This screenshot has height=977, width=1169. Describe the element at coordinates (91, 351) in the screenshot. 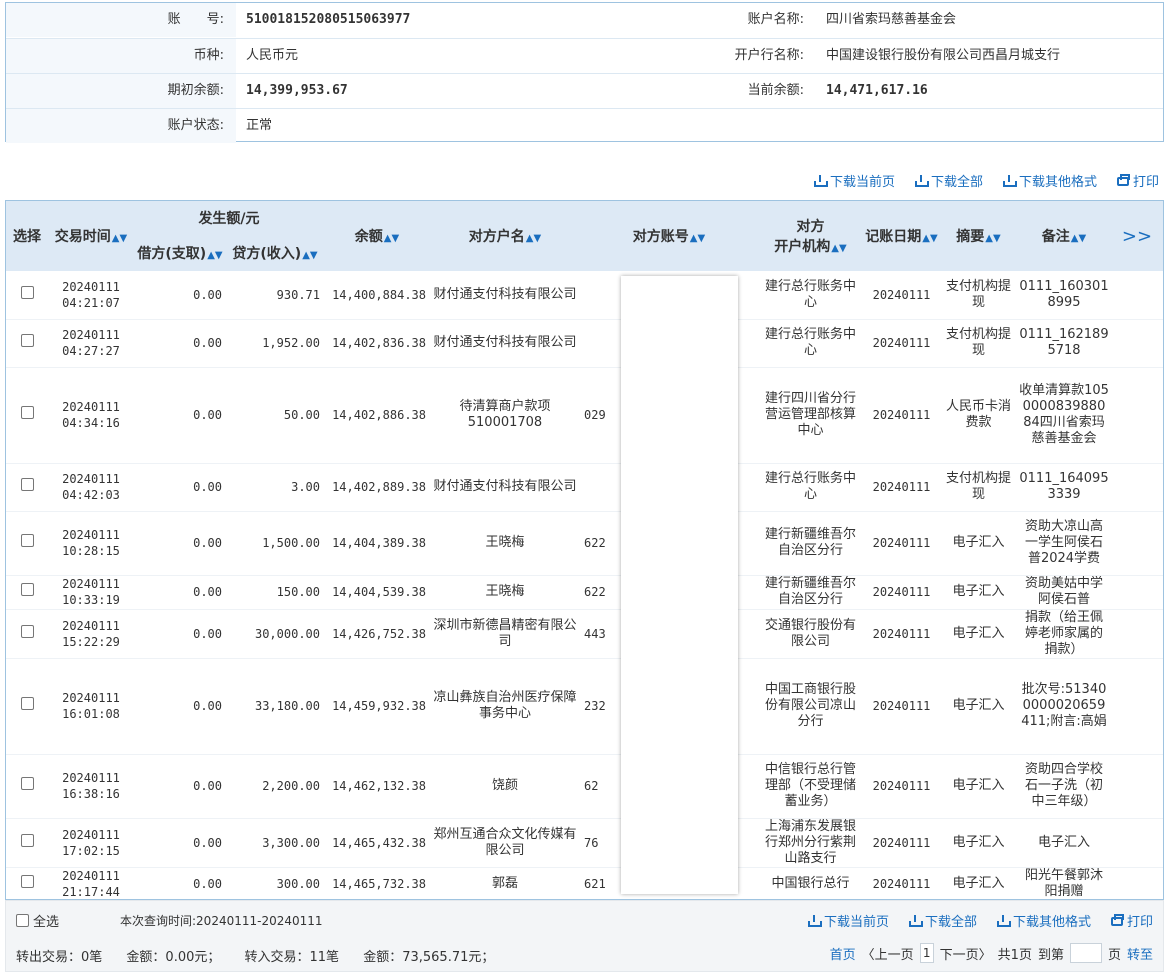

I see `txn-clock: 04:27:27` at that location.